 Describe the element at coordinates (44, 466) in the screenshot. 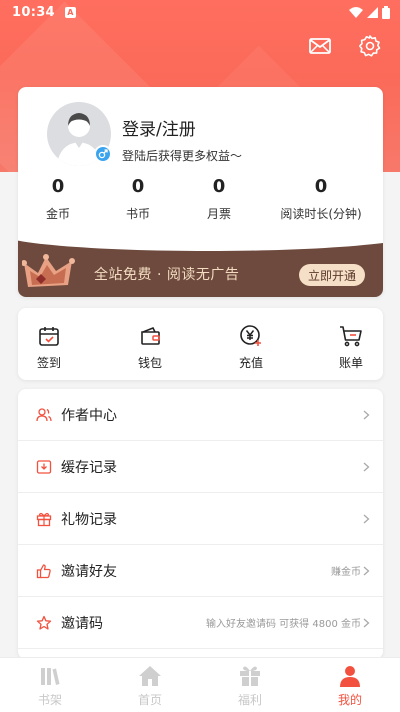

I see `download-icon` at that location.